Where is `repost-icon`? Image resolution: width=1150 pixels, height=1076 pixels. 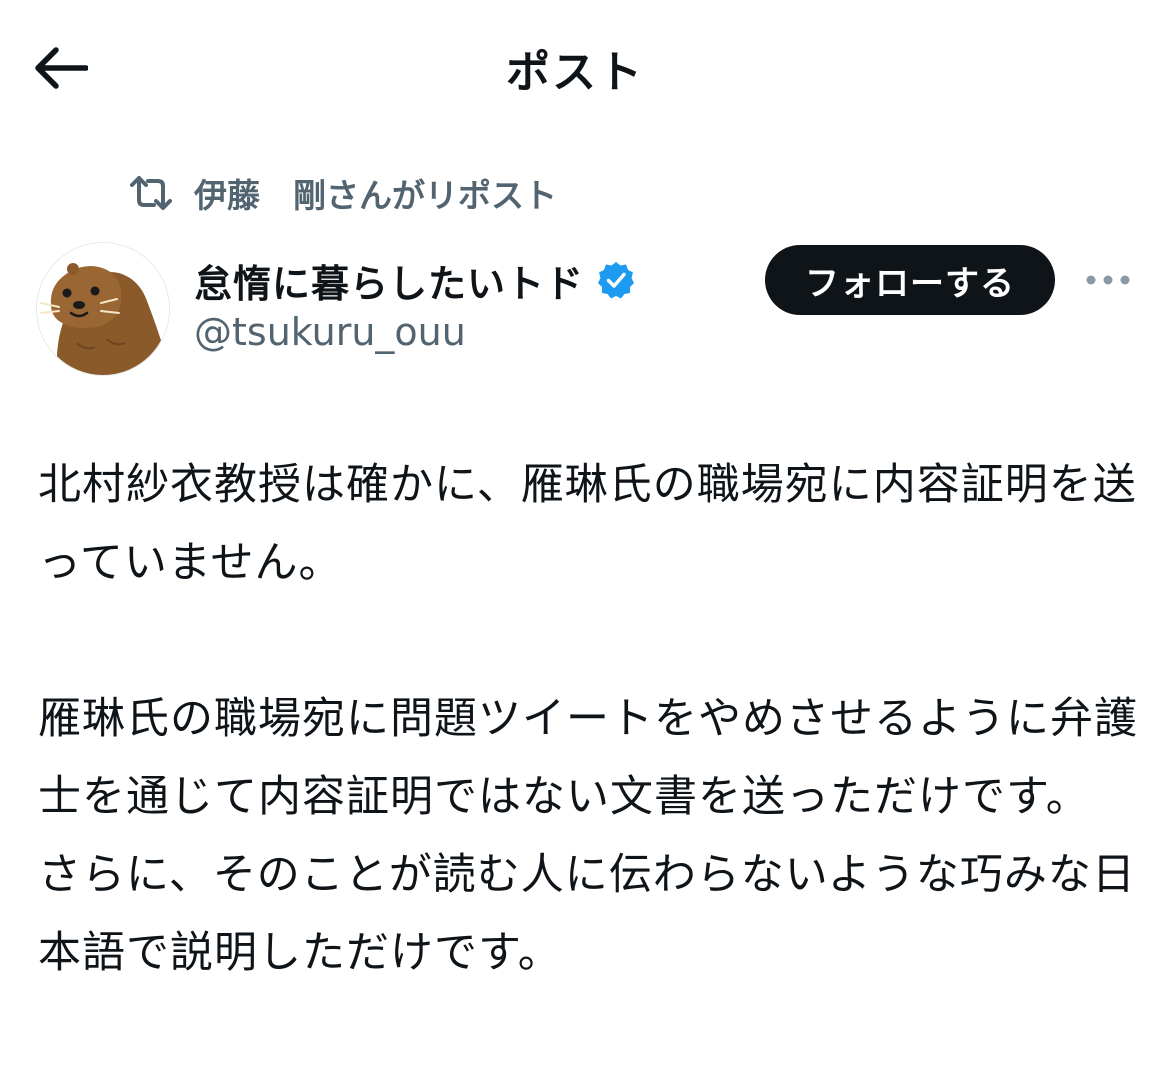
repost-icon is located at coordinates (153, 193).